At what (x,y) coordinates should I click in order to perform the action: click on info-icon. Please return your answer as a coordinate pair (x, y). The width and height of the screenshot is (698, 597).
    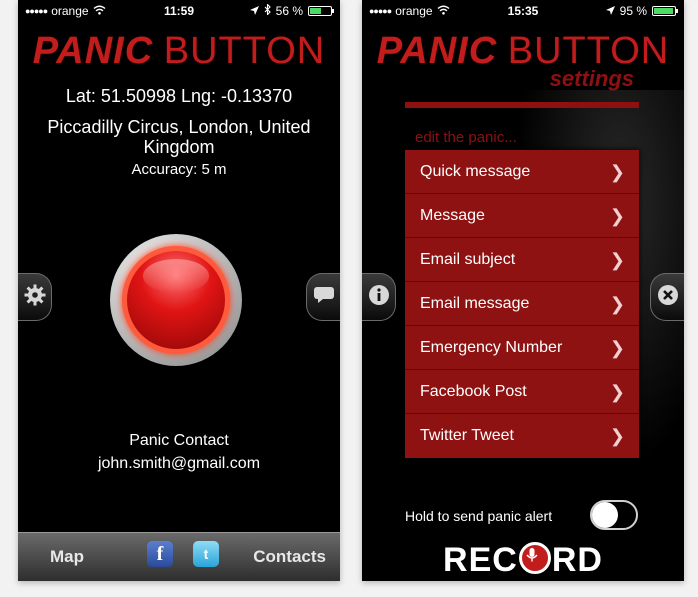
    Looking at the image, I should click on (379, 297).